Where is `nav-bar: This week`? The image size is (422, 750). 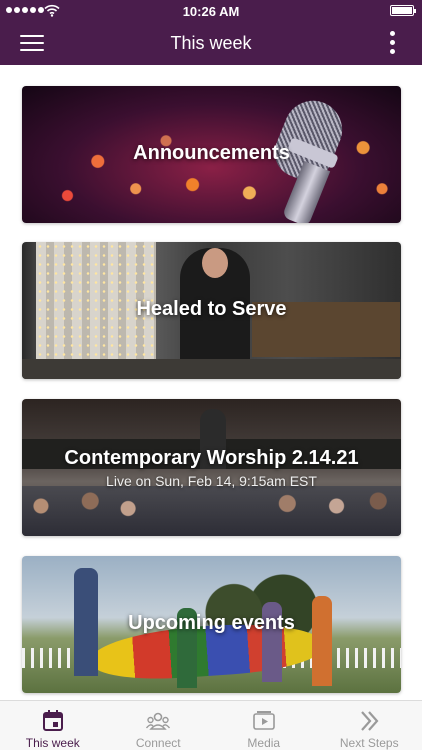
nav-bar: This week is located at coordinates (211, 43).